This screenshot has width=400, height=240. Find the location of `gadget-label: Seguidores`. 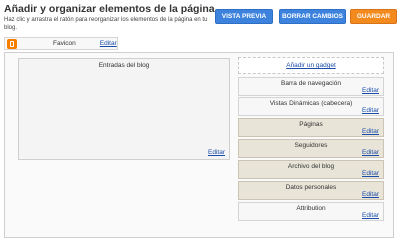

gadget-label: Seguidores is located at coordinates (311, 145).